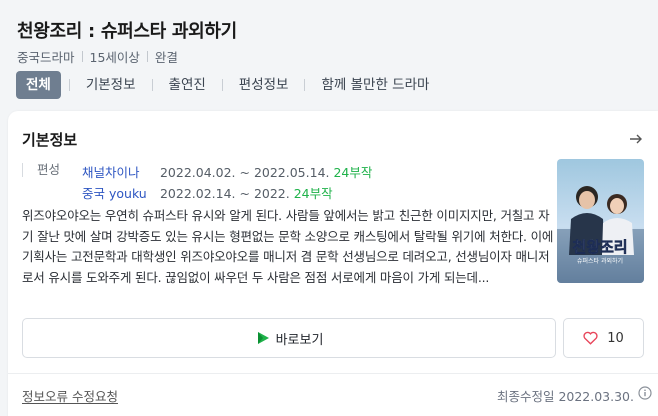 This screenshot has width=658, height=416. Describe the element at coordinates (38, 85) in the screenshot. I see `tab-all: 전체` at that location.